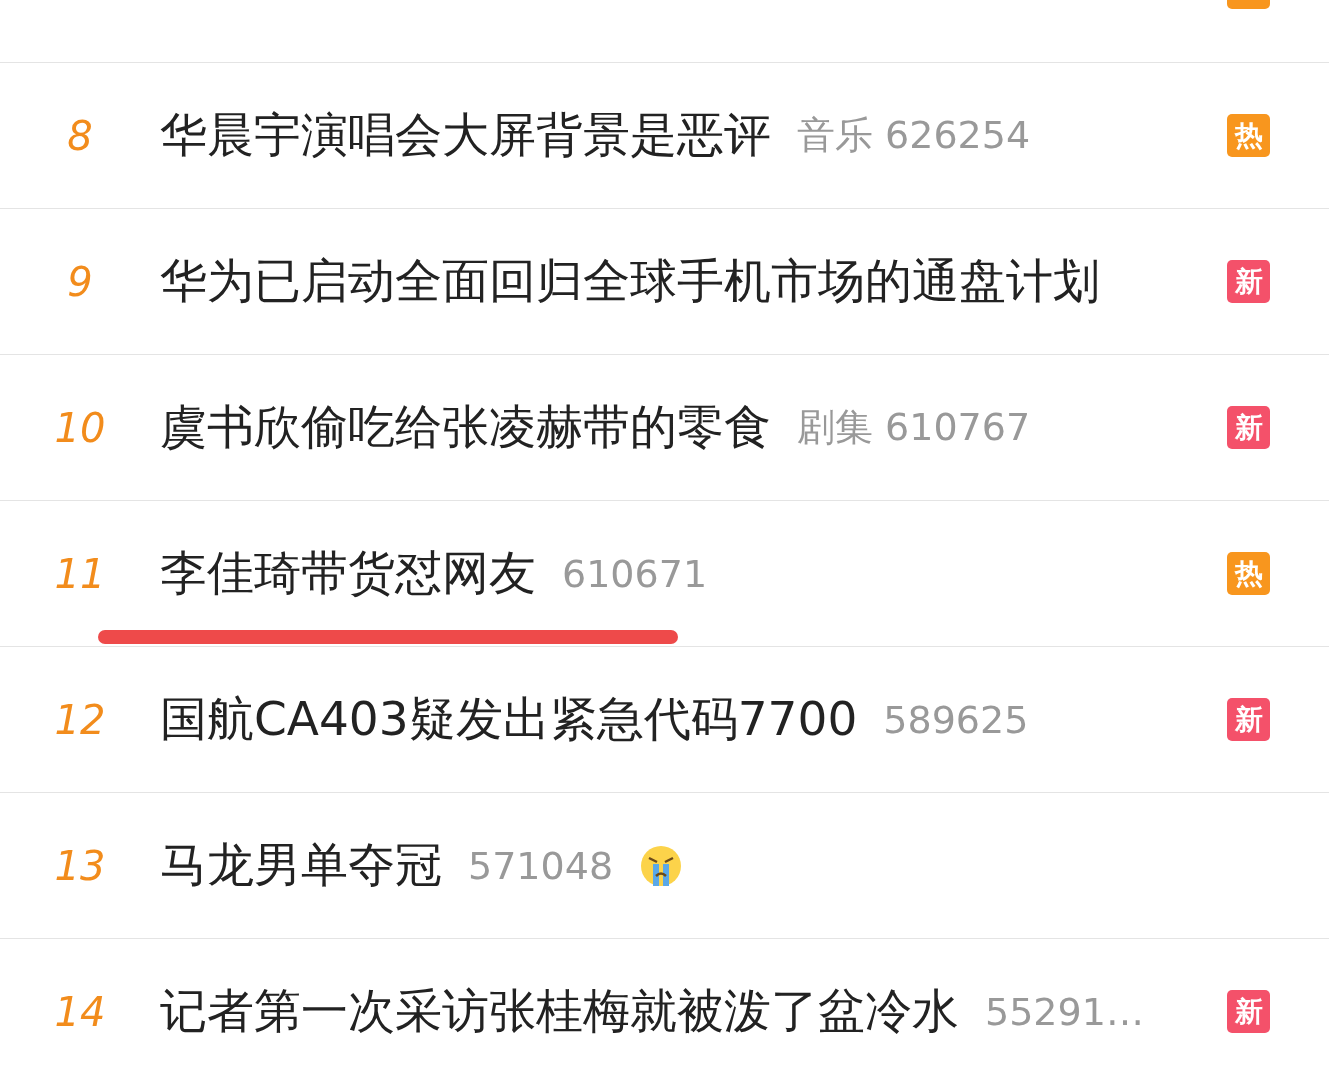 The image size is (1329, 1079). What do you see at coordinates (956, 719) in the screenshot?
I see `topic-meta: 589625` at bounding box center [956, 719].